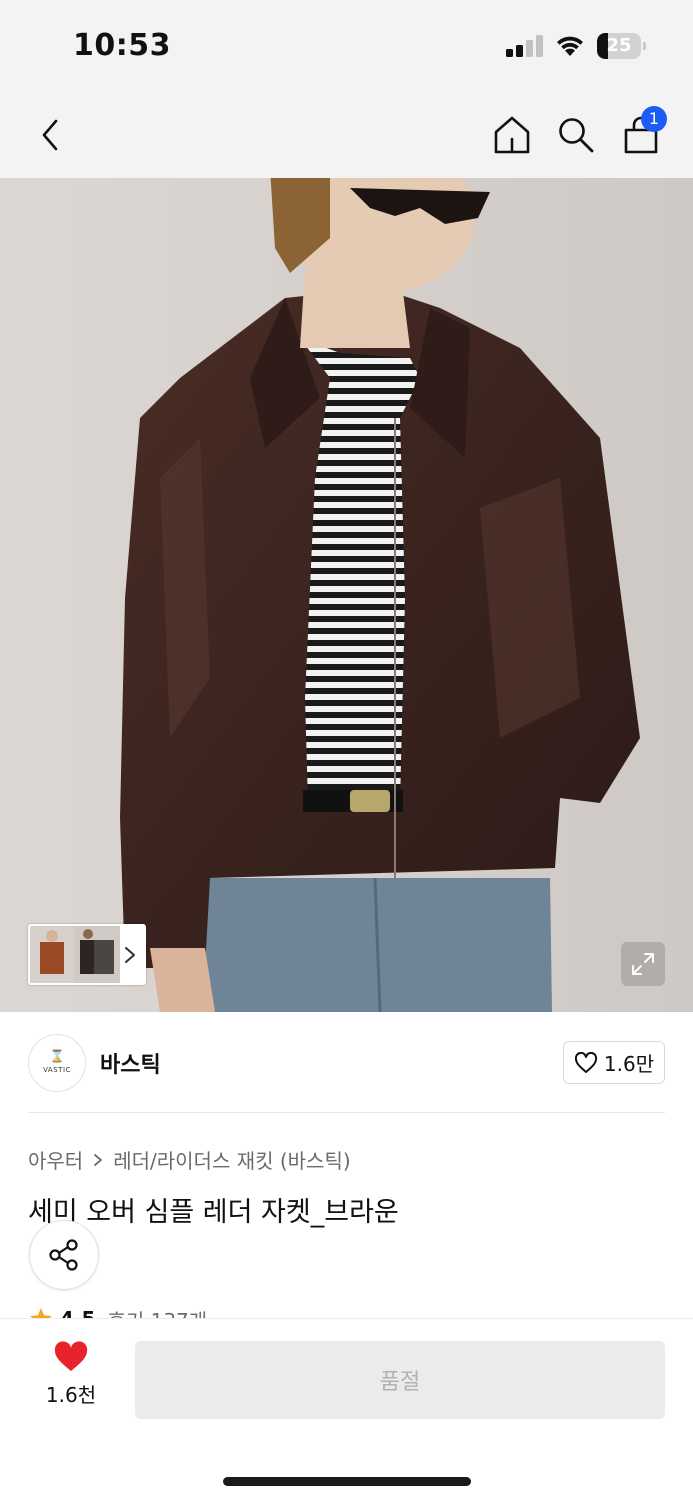 This screenshot has width=693, height=1500. I want to click on cart-badge: 1, so click(654, 119).